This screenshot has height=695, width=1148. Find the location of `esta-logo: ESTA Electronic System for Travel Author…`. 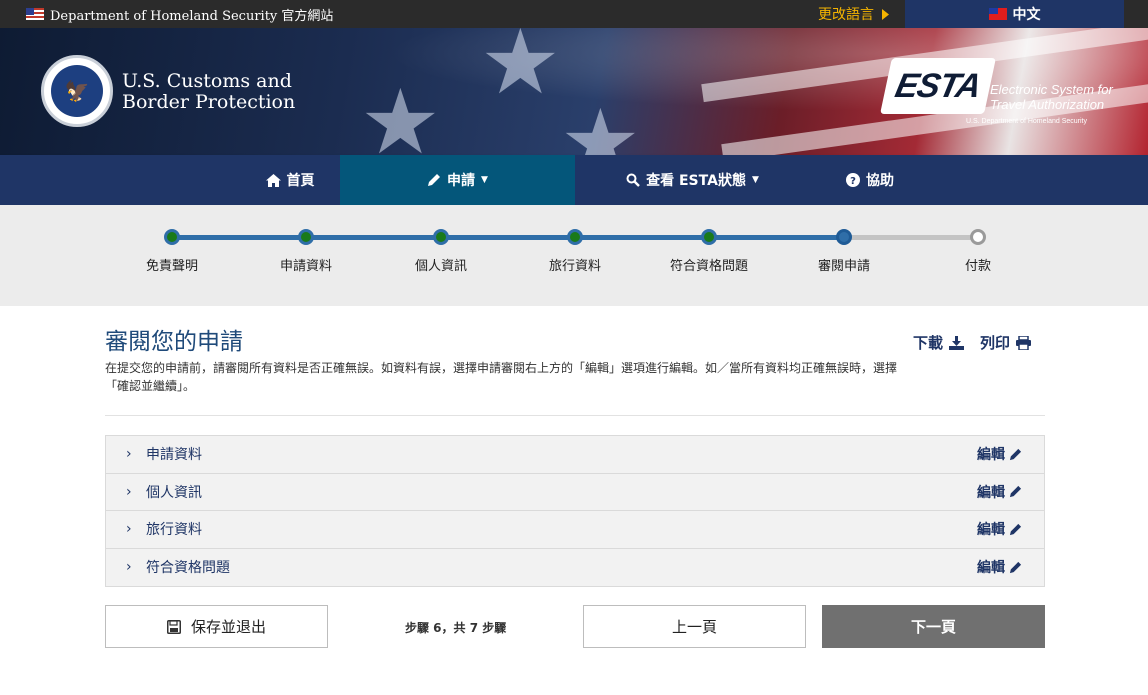

esta-logo: ESTA Electronic System for Travel Author… is located at coordinates (998, 94).